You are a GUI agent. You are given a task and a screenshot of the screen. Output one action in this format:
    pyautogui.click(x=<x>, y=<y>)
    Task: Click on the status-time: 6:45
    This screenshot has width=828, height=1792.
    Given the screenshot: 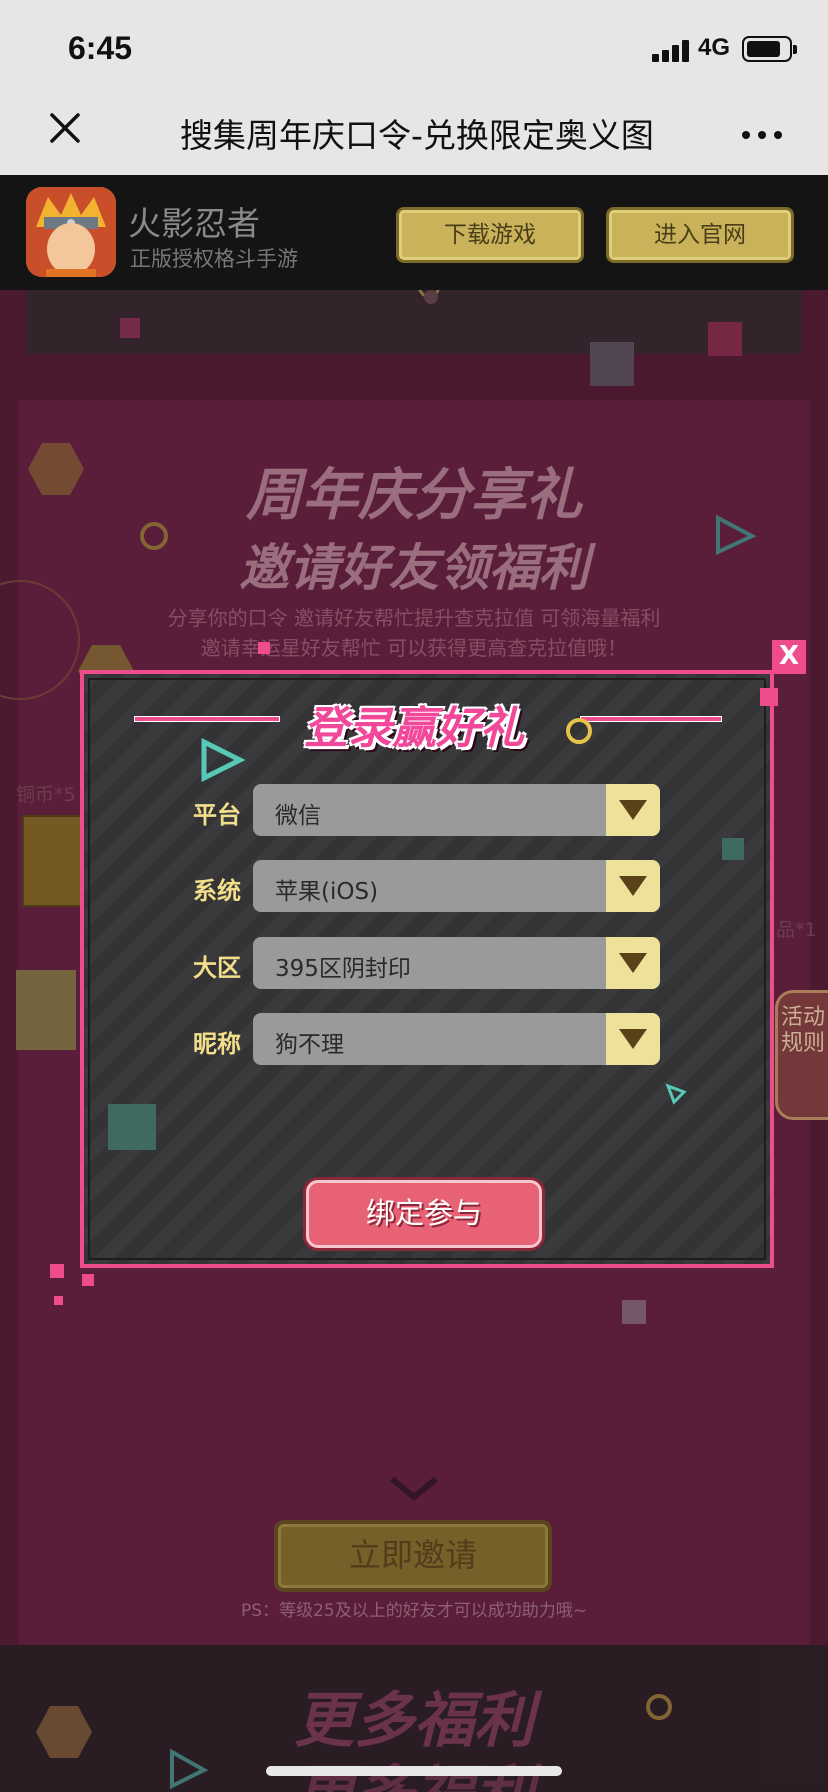 What is the action you would take?
    pyautogui.click(x=100, y=48)
    